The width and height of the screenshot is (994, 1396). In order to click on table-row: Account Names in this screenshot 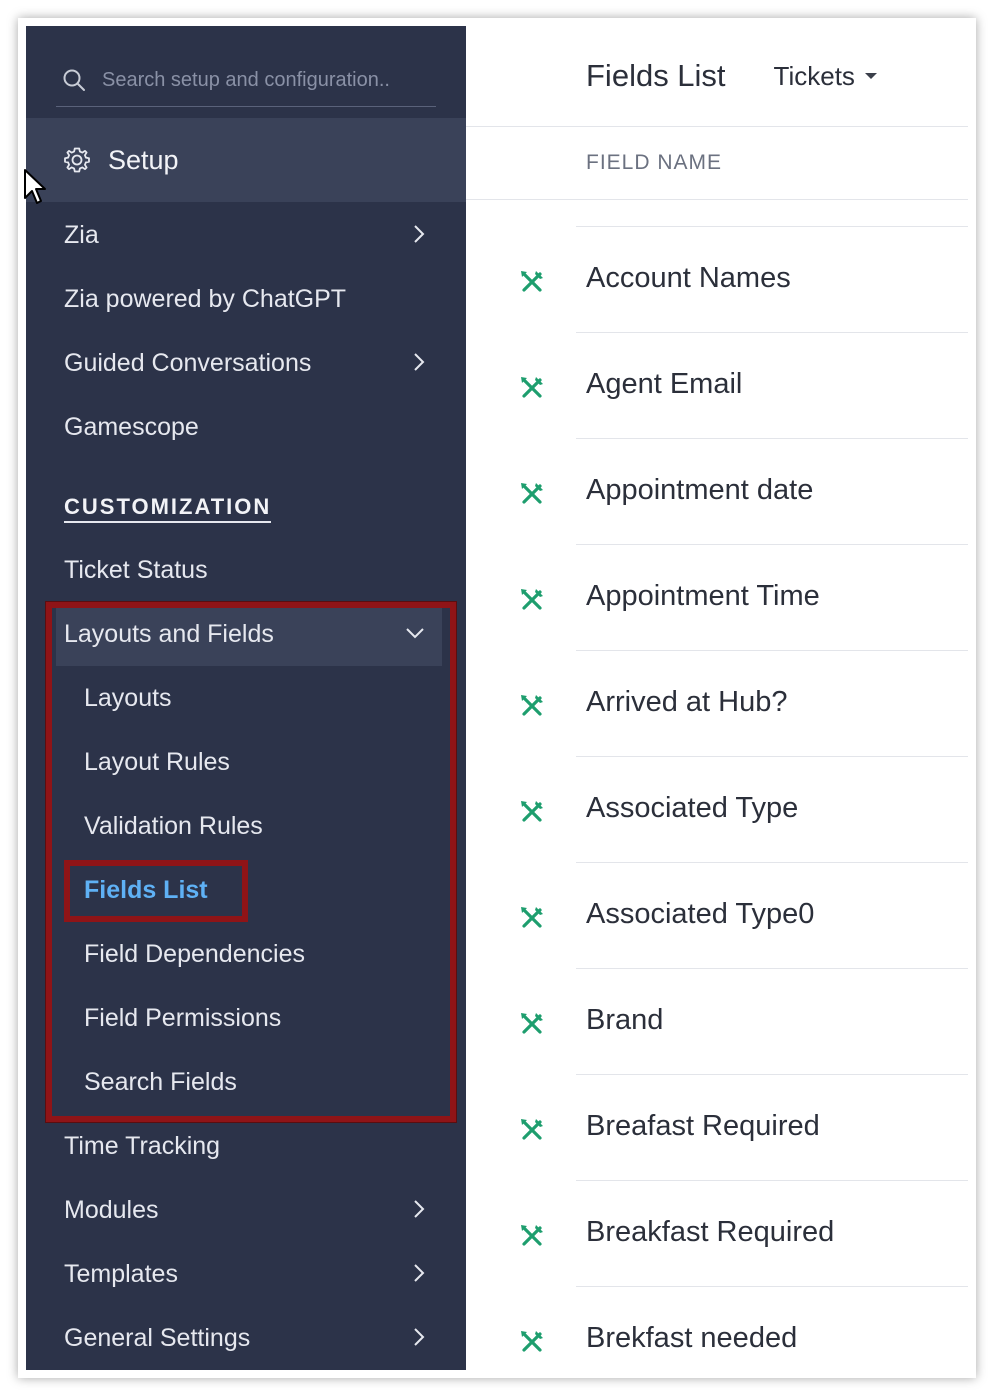, I will do `click(717, 279)`.